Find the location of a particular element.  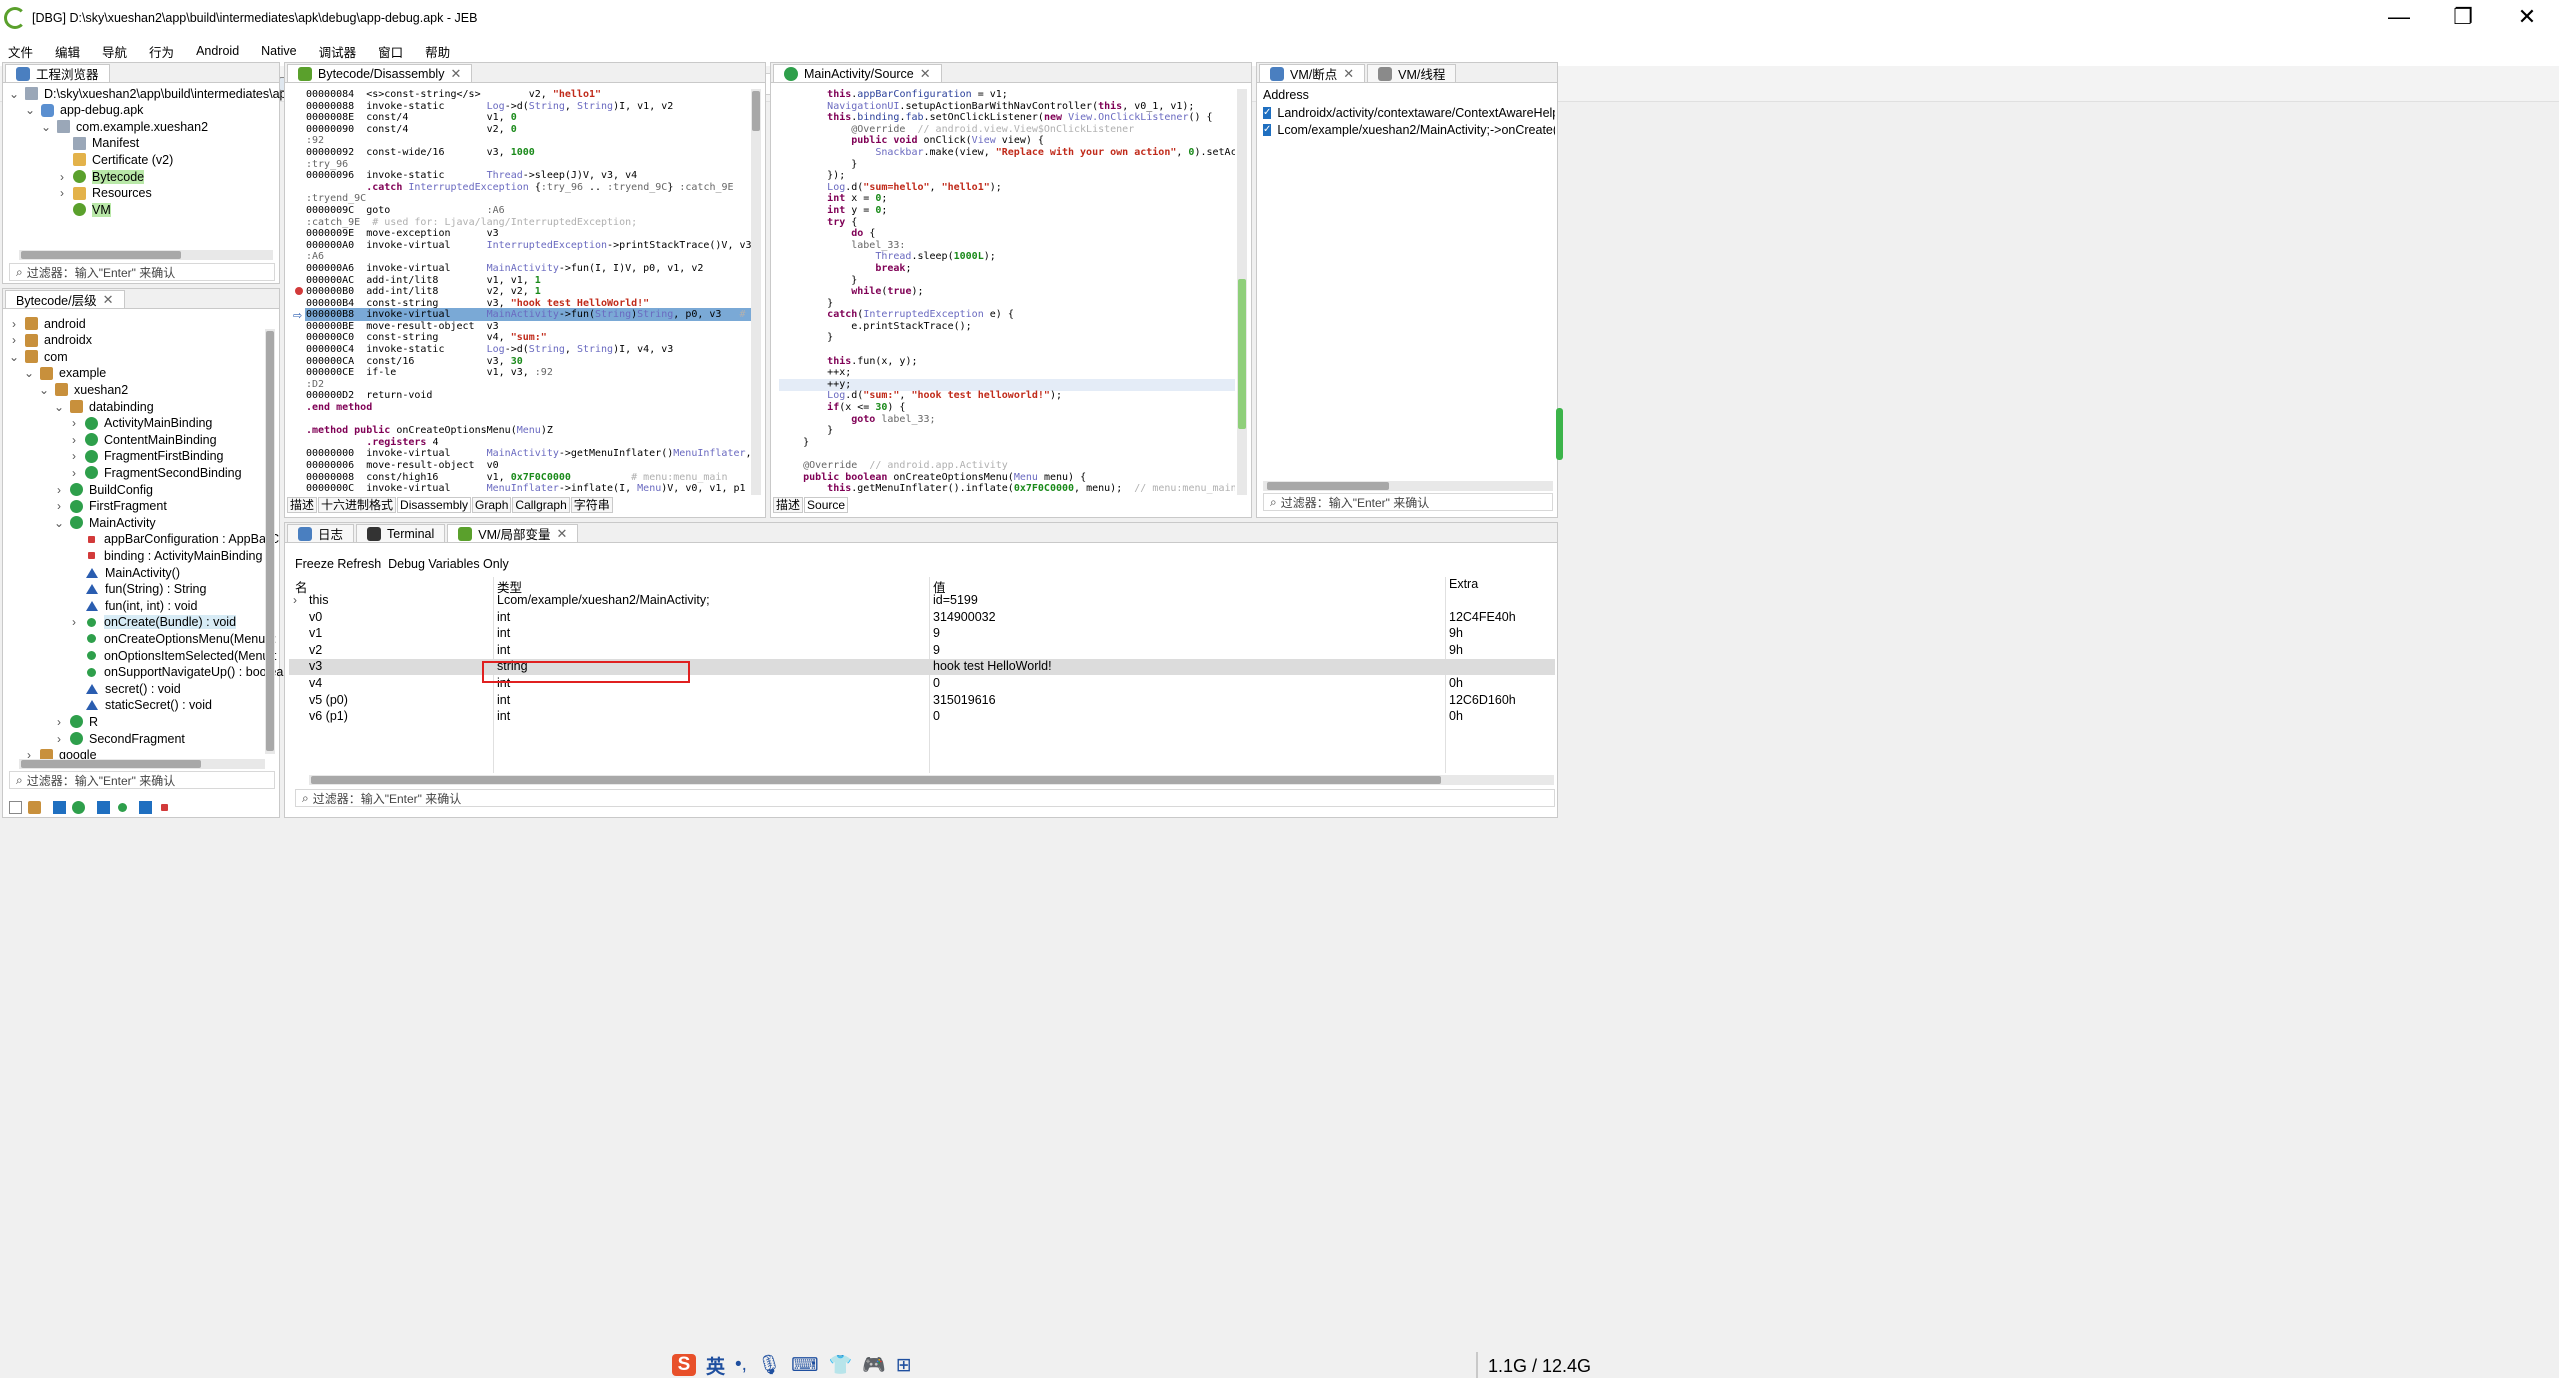

breakpoint-enabled-checkbox: ✓ is located at coordinates (1267, 130).